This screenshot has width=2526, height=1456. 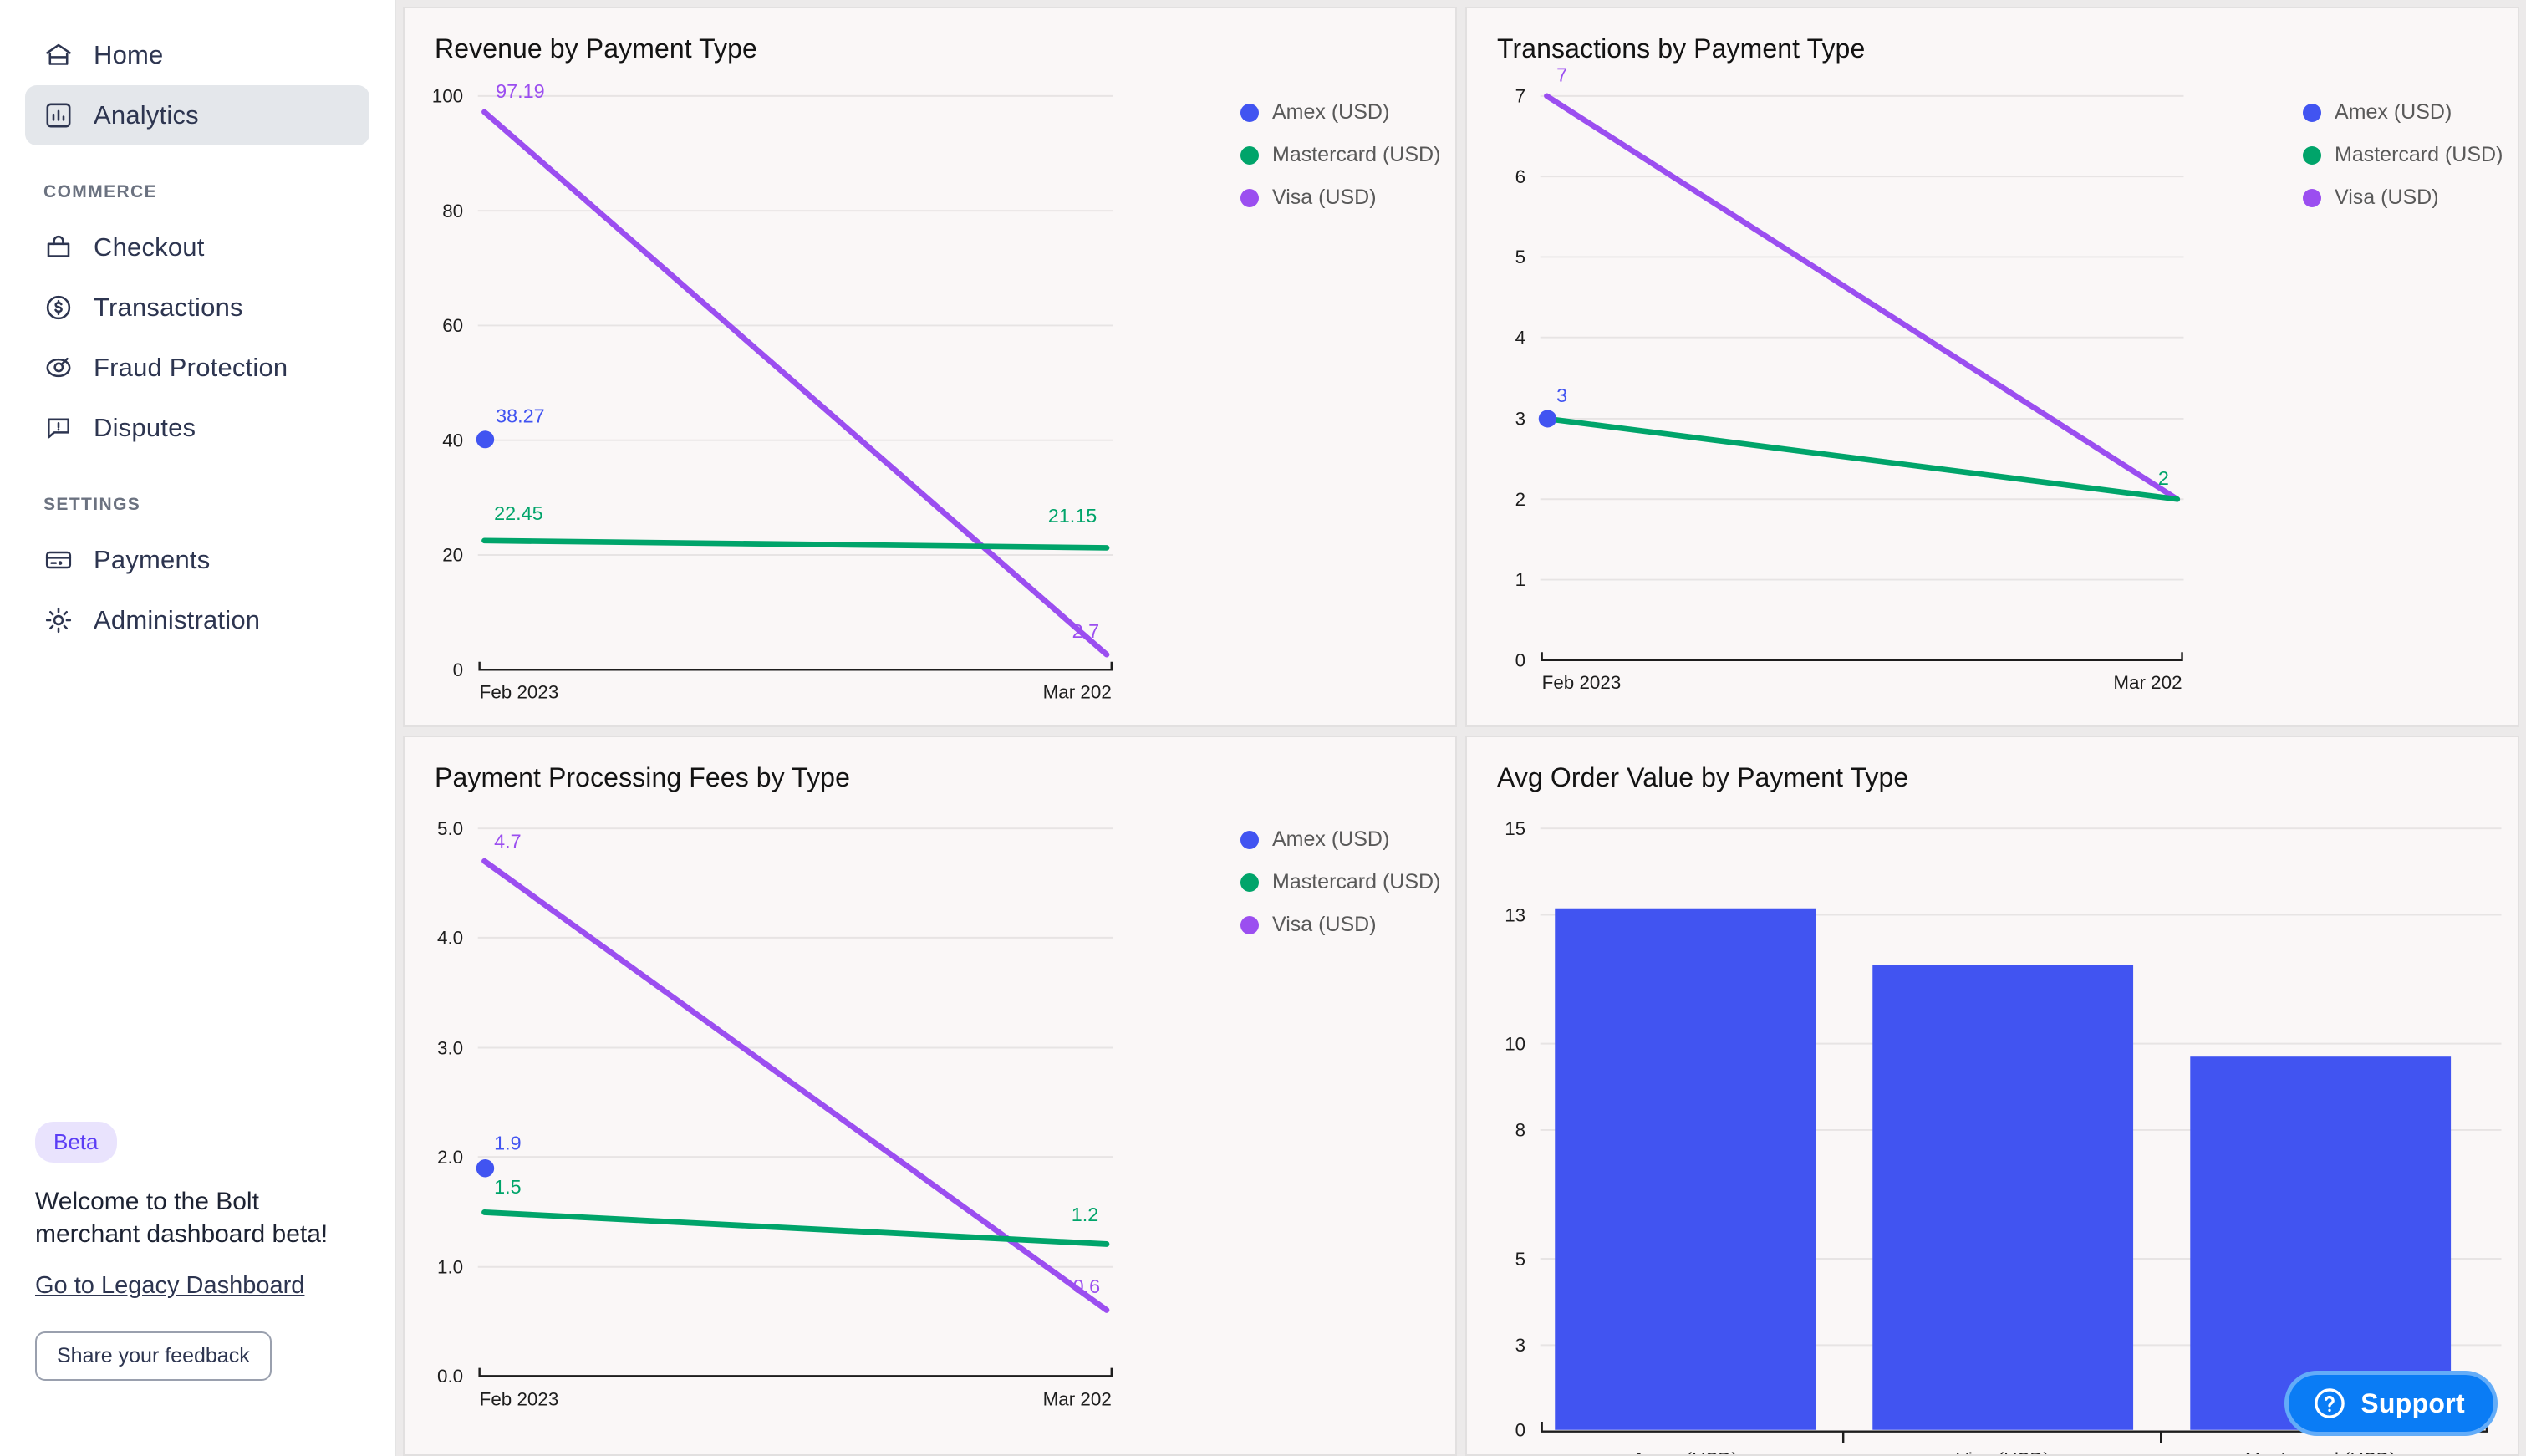 What do you see at coordinates (58, 308) in the screenshot?
I see `dollar-circle-icon` at bounding box center [58, 308].